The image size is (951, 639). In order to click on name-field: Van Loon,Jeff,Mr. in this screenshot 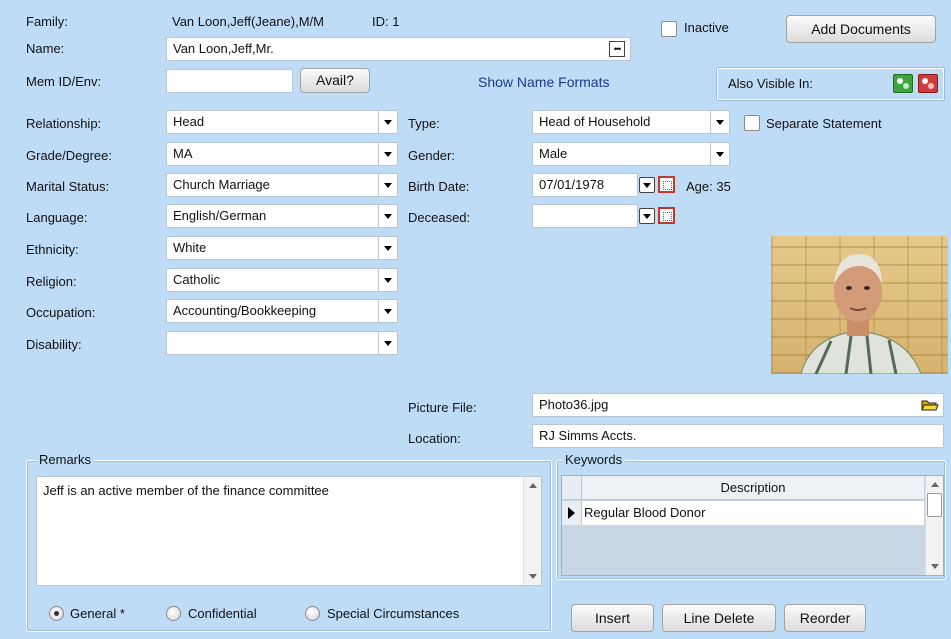, I will do `click(398, 49)`.